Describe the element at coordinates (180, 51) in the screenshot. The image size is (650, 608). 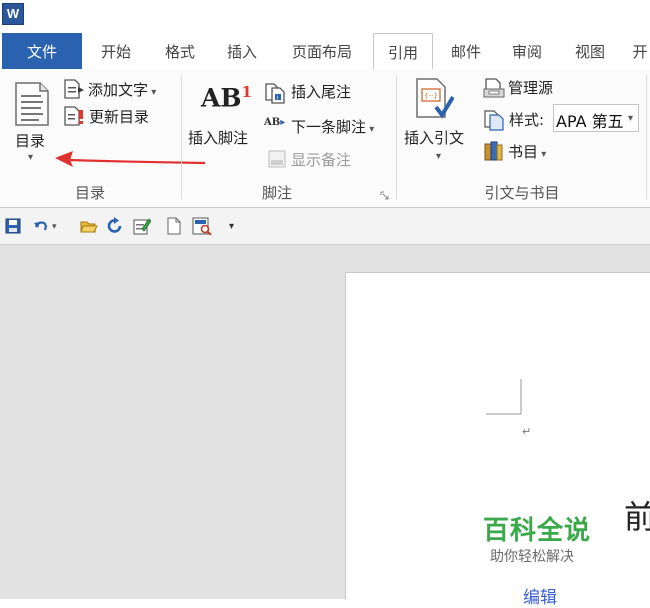
I see `tab-format: 格式` at that location.